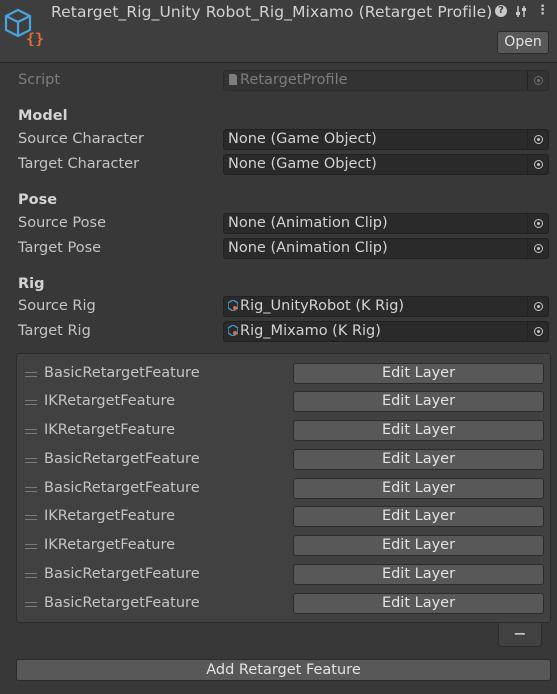  Describe the element at coordinates (233, 79) in the screenshot. I see `script-file-icon` at that location.